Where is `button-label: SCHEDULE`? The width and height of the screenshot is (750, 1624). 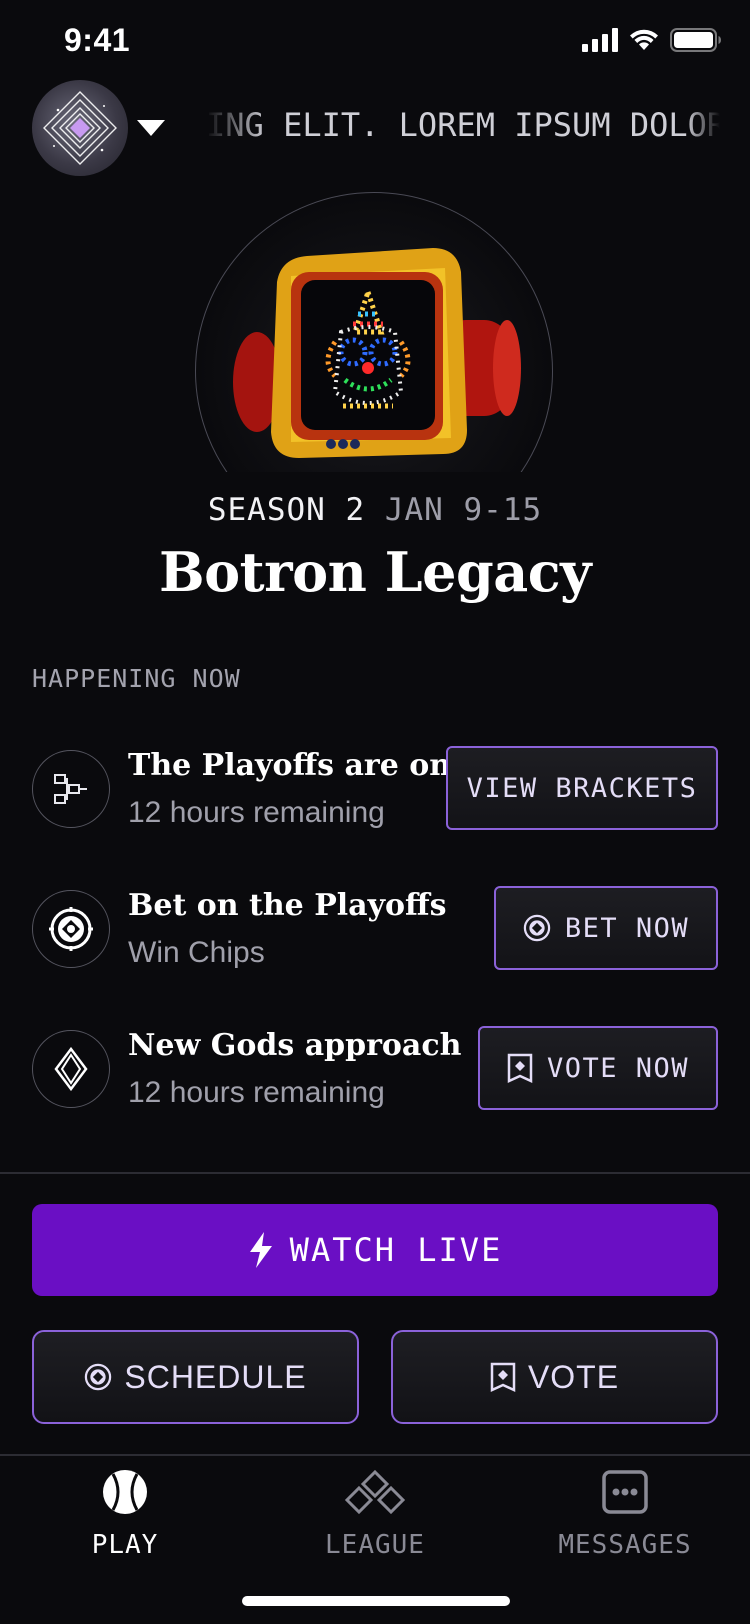
button-label: SCHEDULE is located at coordinates (215, 1376).